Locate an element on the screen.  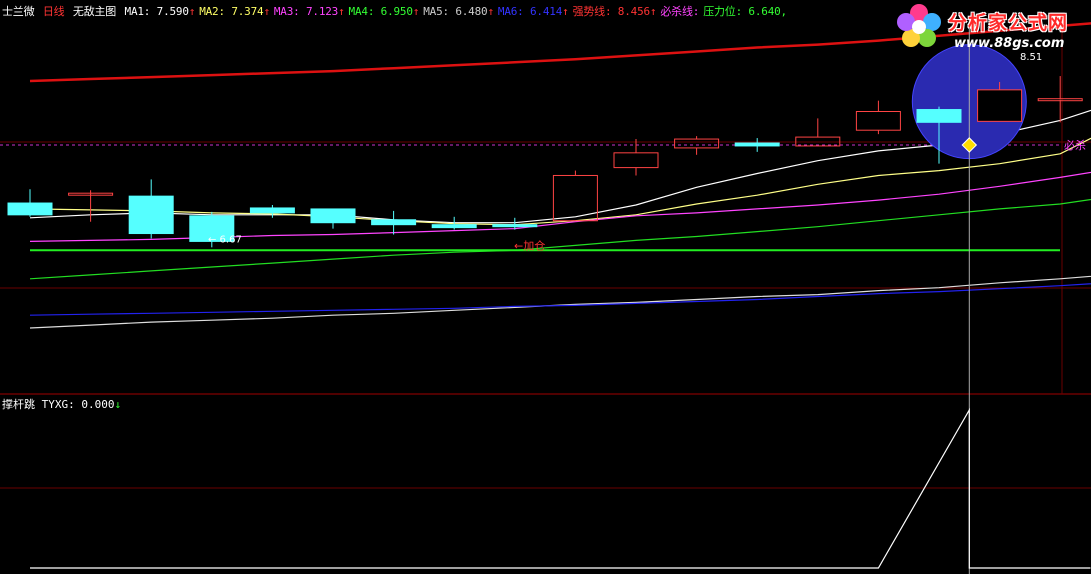
sub-header: 撑杆跳 TYXG: 0.000↓ is located at coordinates (61, 404).